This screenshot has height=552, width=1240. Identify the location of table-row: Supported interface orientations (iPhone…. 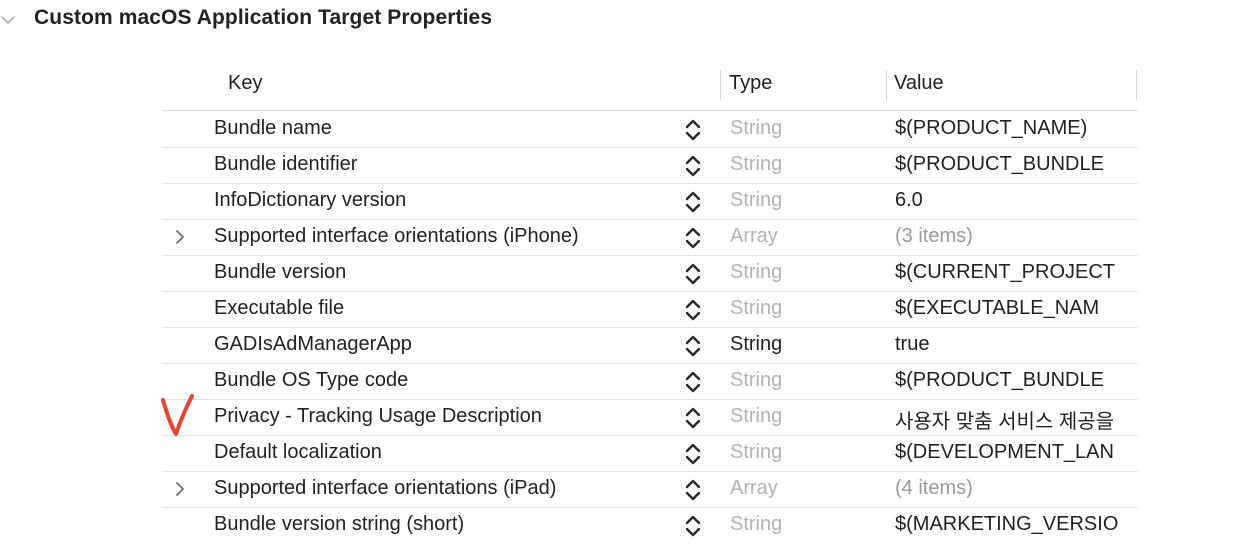
(650, 237).